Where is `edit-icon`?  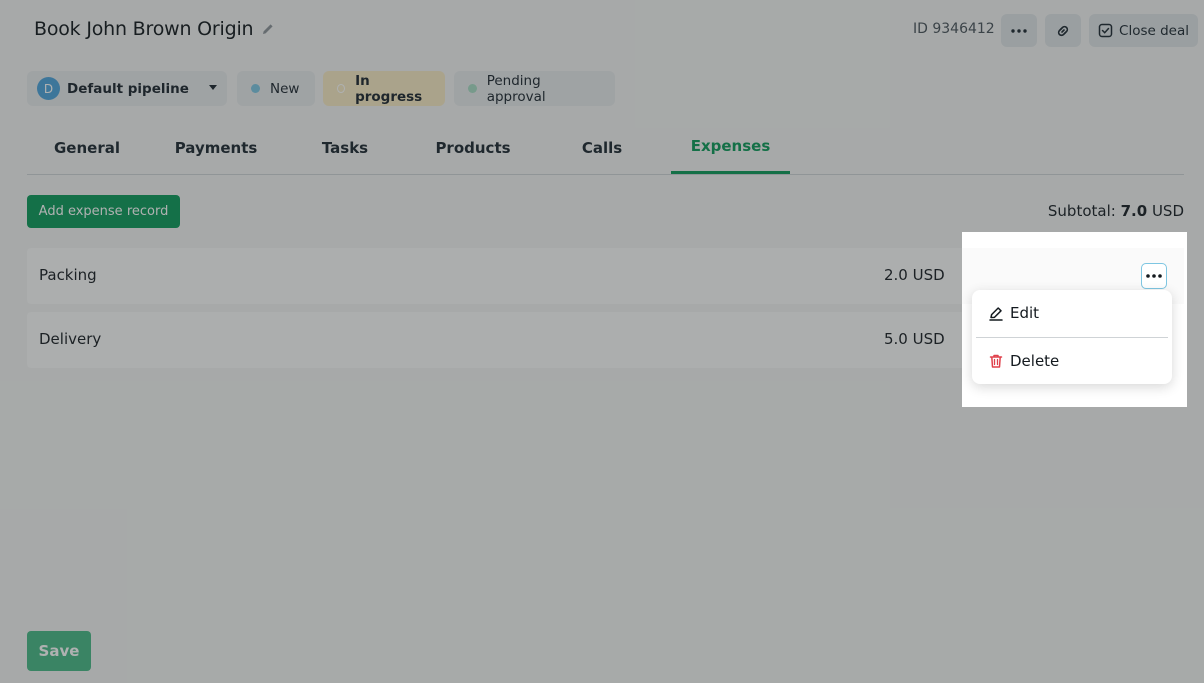
edit-icon is located at coordinates (996, 314).